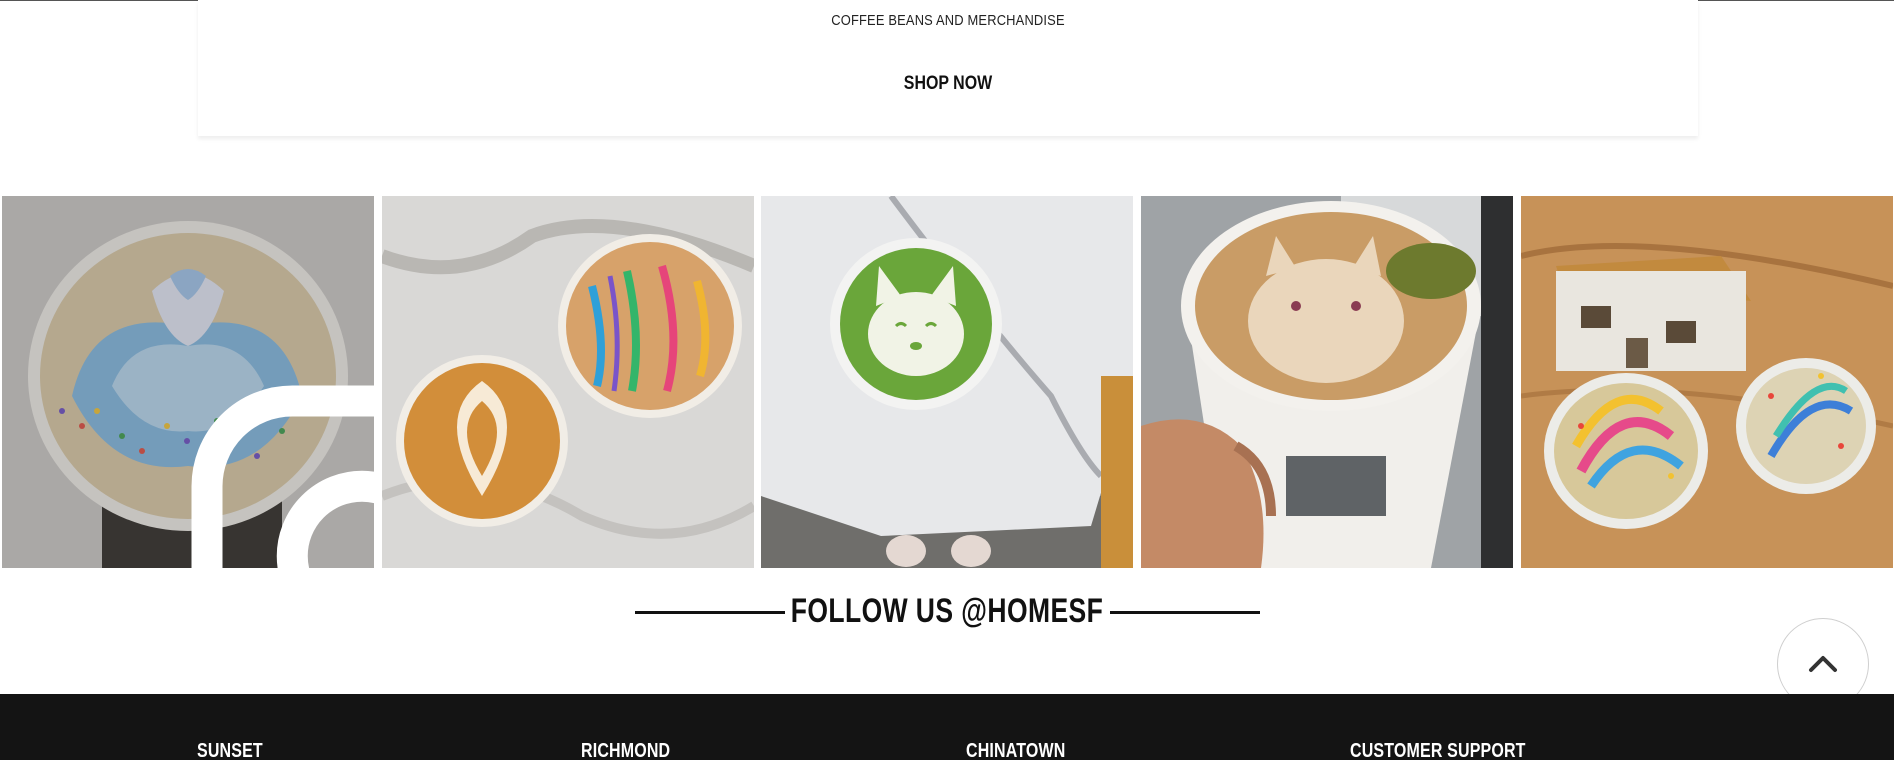  What do you see at coordinates (948, 68) in the screenshot?
I see `promo-card: COFFEE BEANS AND MERCHANDISE SHOP NOW` at bounding box center [948, 68].